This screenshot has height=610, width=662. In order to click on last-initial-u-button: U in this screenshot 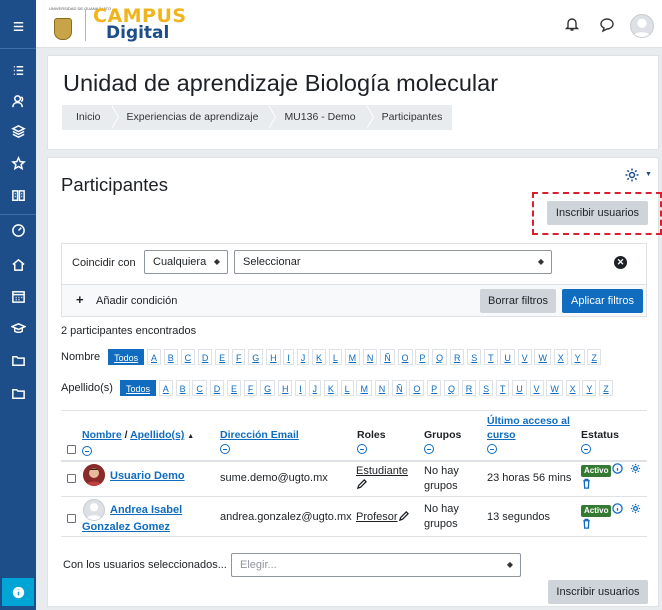, I will do `click(519, 388)`.